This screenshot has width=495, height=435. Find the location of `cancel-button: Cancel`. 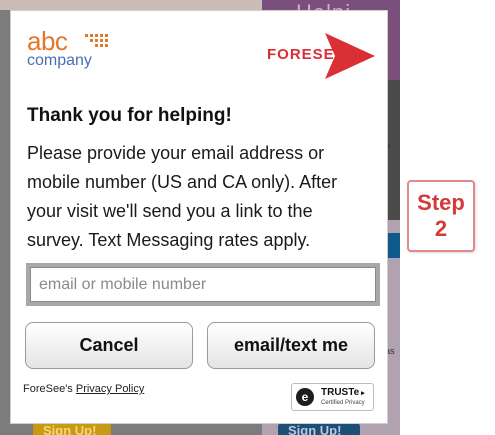

cancel-button: Cancel is located at coordinates (109, 345).